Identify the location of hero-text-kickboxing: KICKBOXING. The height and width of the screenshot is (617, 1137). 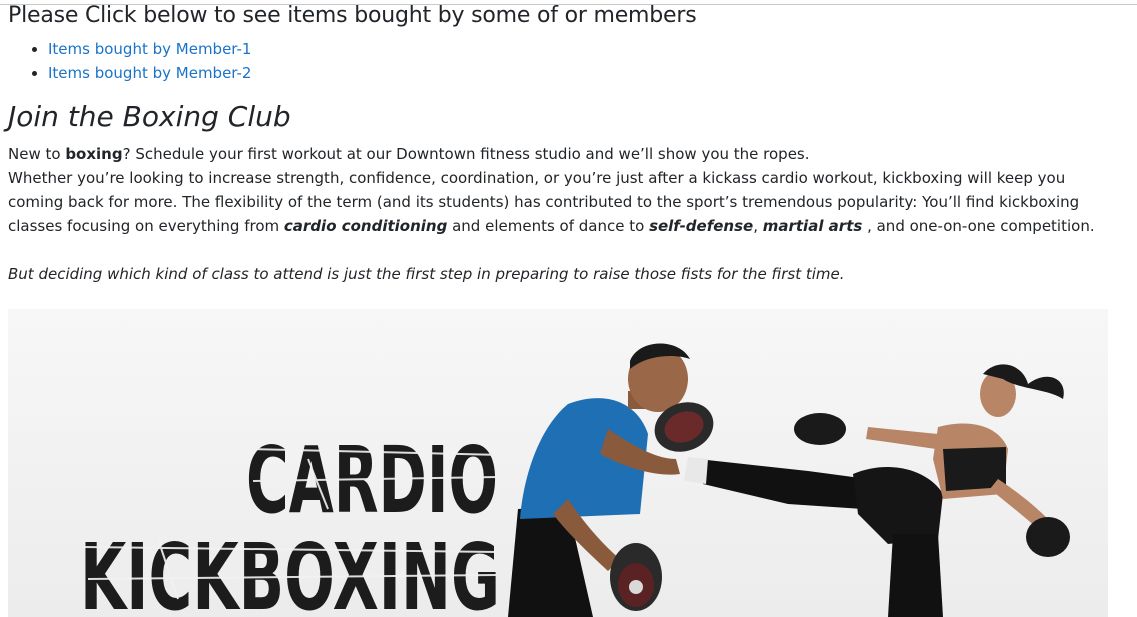
(290, 570).